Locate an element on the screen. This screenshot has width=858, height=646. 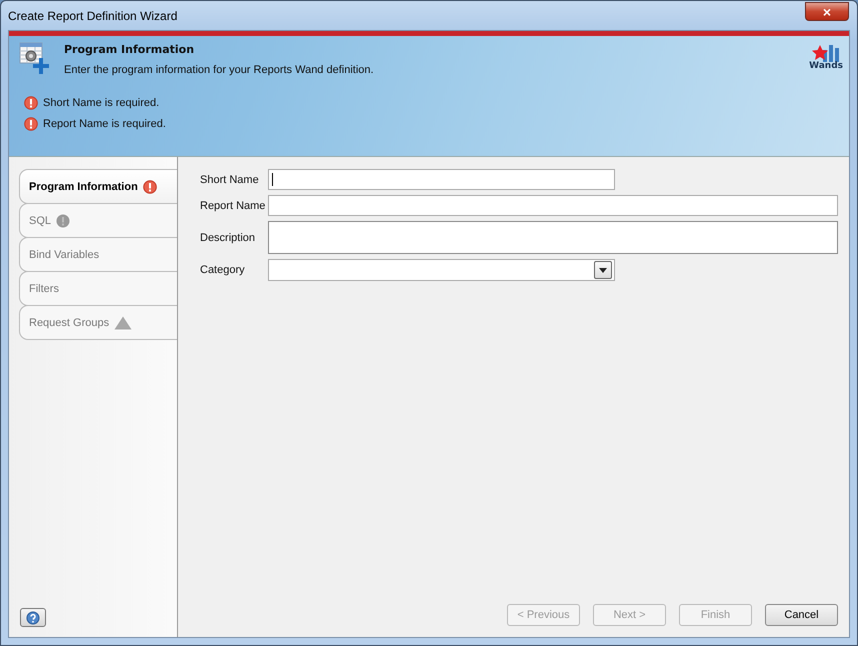
field-label: Short Name is located at coordinates (230, 180).